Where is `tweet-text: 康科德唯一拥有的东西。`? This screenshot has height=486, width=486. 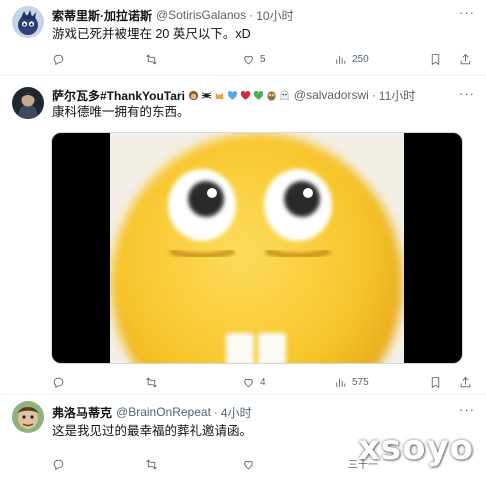 tweet-text: 康科德唯一拥有的东西。 is located at coordinates (121, 112).